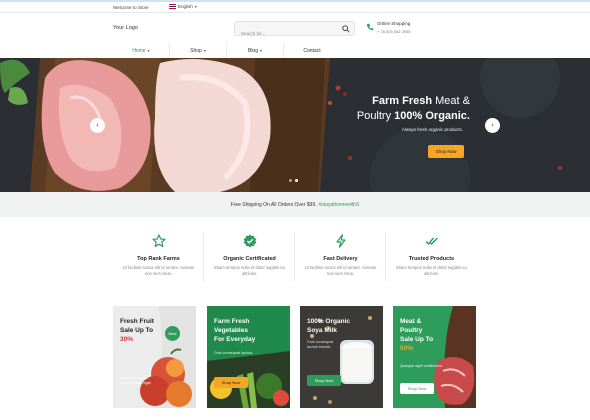 The width and height of the screenshot is (590, 420). I want to click on chevron-left-icon: ‹, so click(97, 125).